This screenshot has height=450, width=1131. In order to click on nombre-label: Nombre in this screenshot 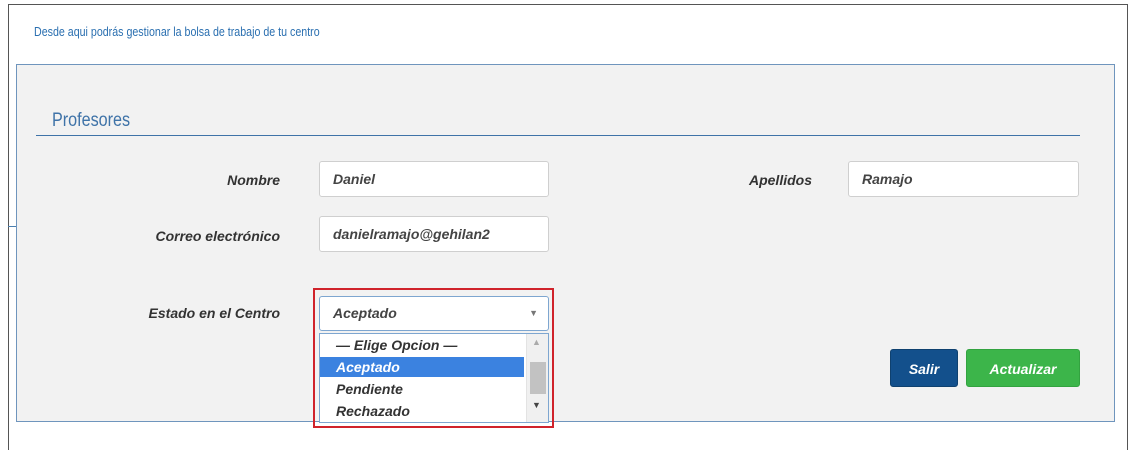, I will do `click(253, 180)`.